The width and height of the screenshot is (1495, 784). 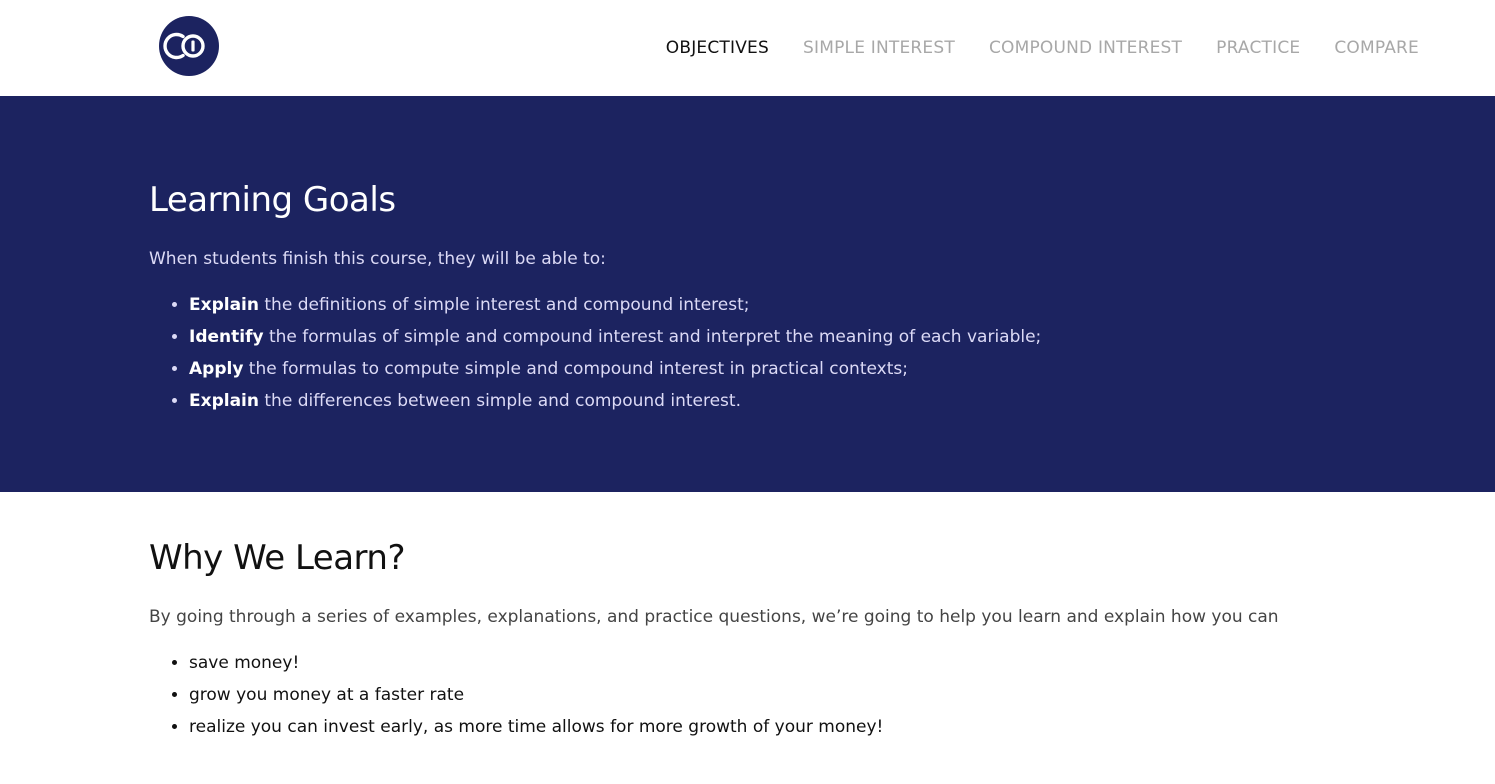 I want to click on goal-verb: Identify, so click(x=226, y=337).